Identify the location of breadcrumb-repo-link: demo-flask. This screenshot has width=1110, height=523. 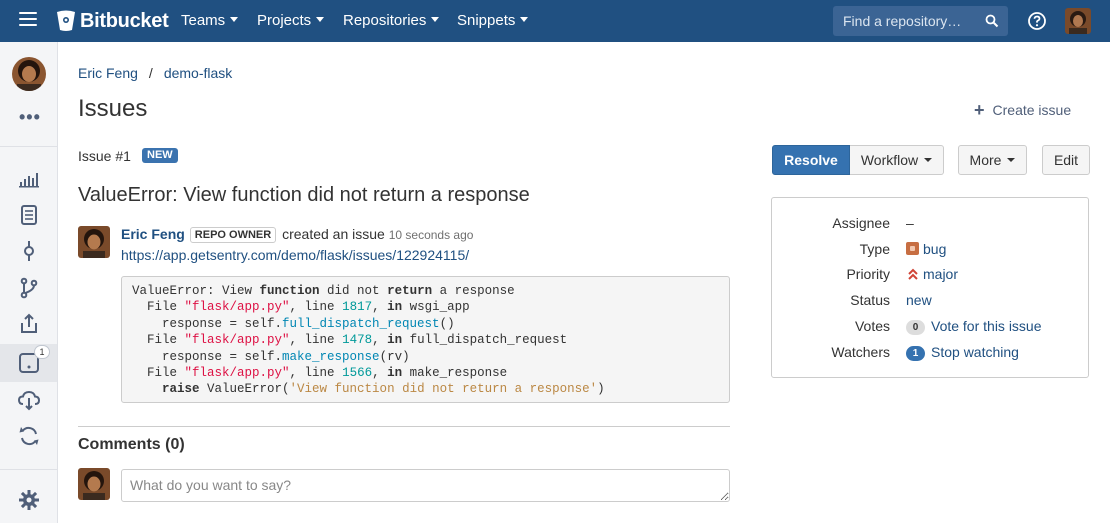
(198, 73).